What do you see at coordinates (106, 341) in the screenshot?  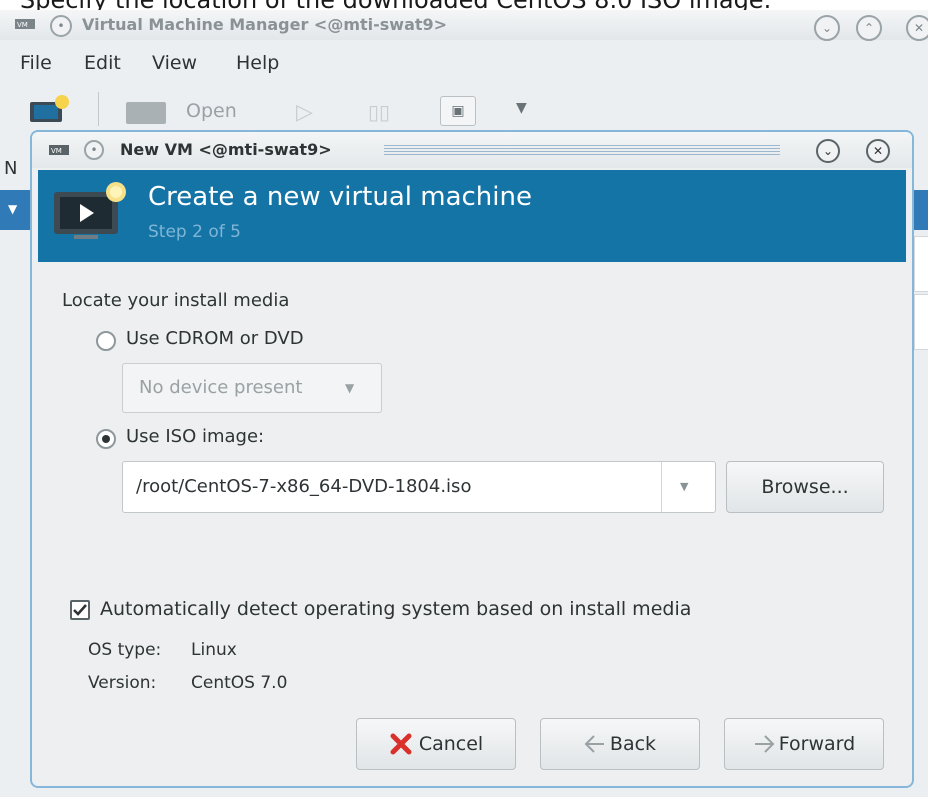 I see `cdrom-radio` at bounding box center [106, 341].